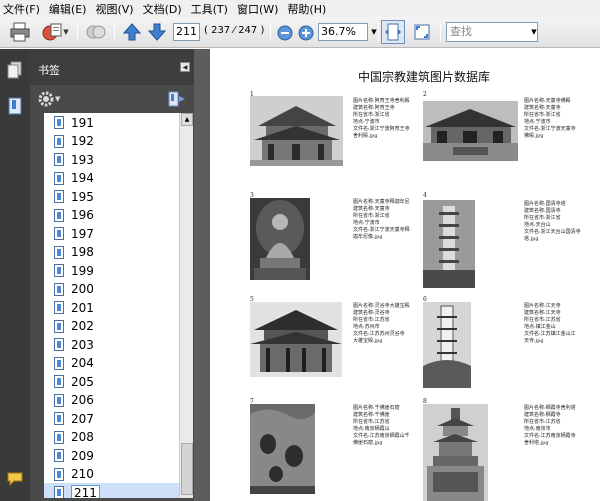 The image size is (600, 501). Describe the element at coordinates (46, 99) in the screenshot. I see `gear-icon` at that location.